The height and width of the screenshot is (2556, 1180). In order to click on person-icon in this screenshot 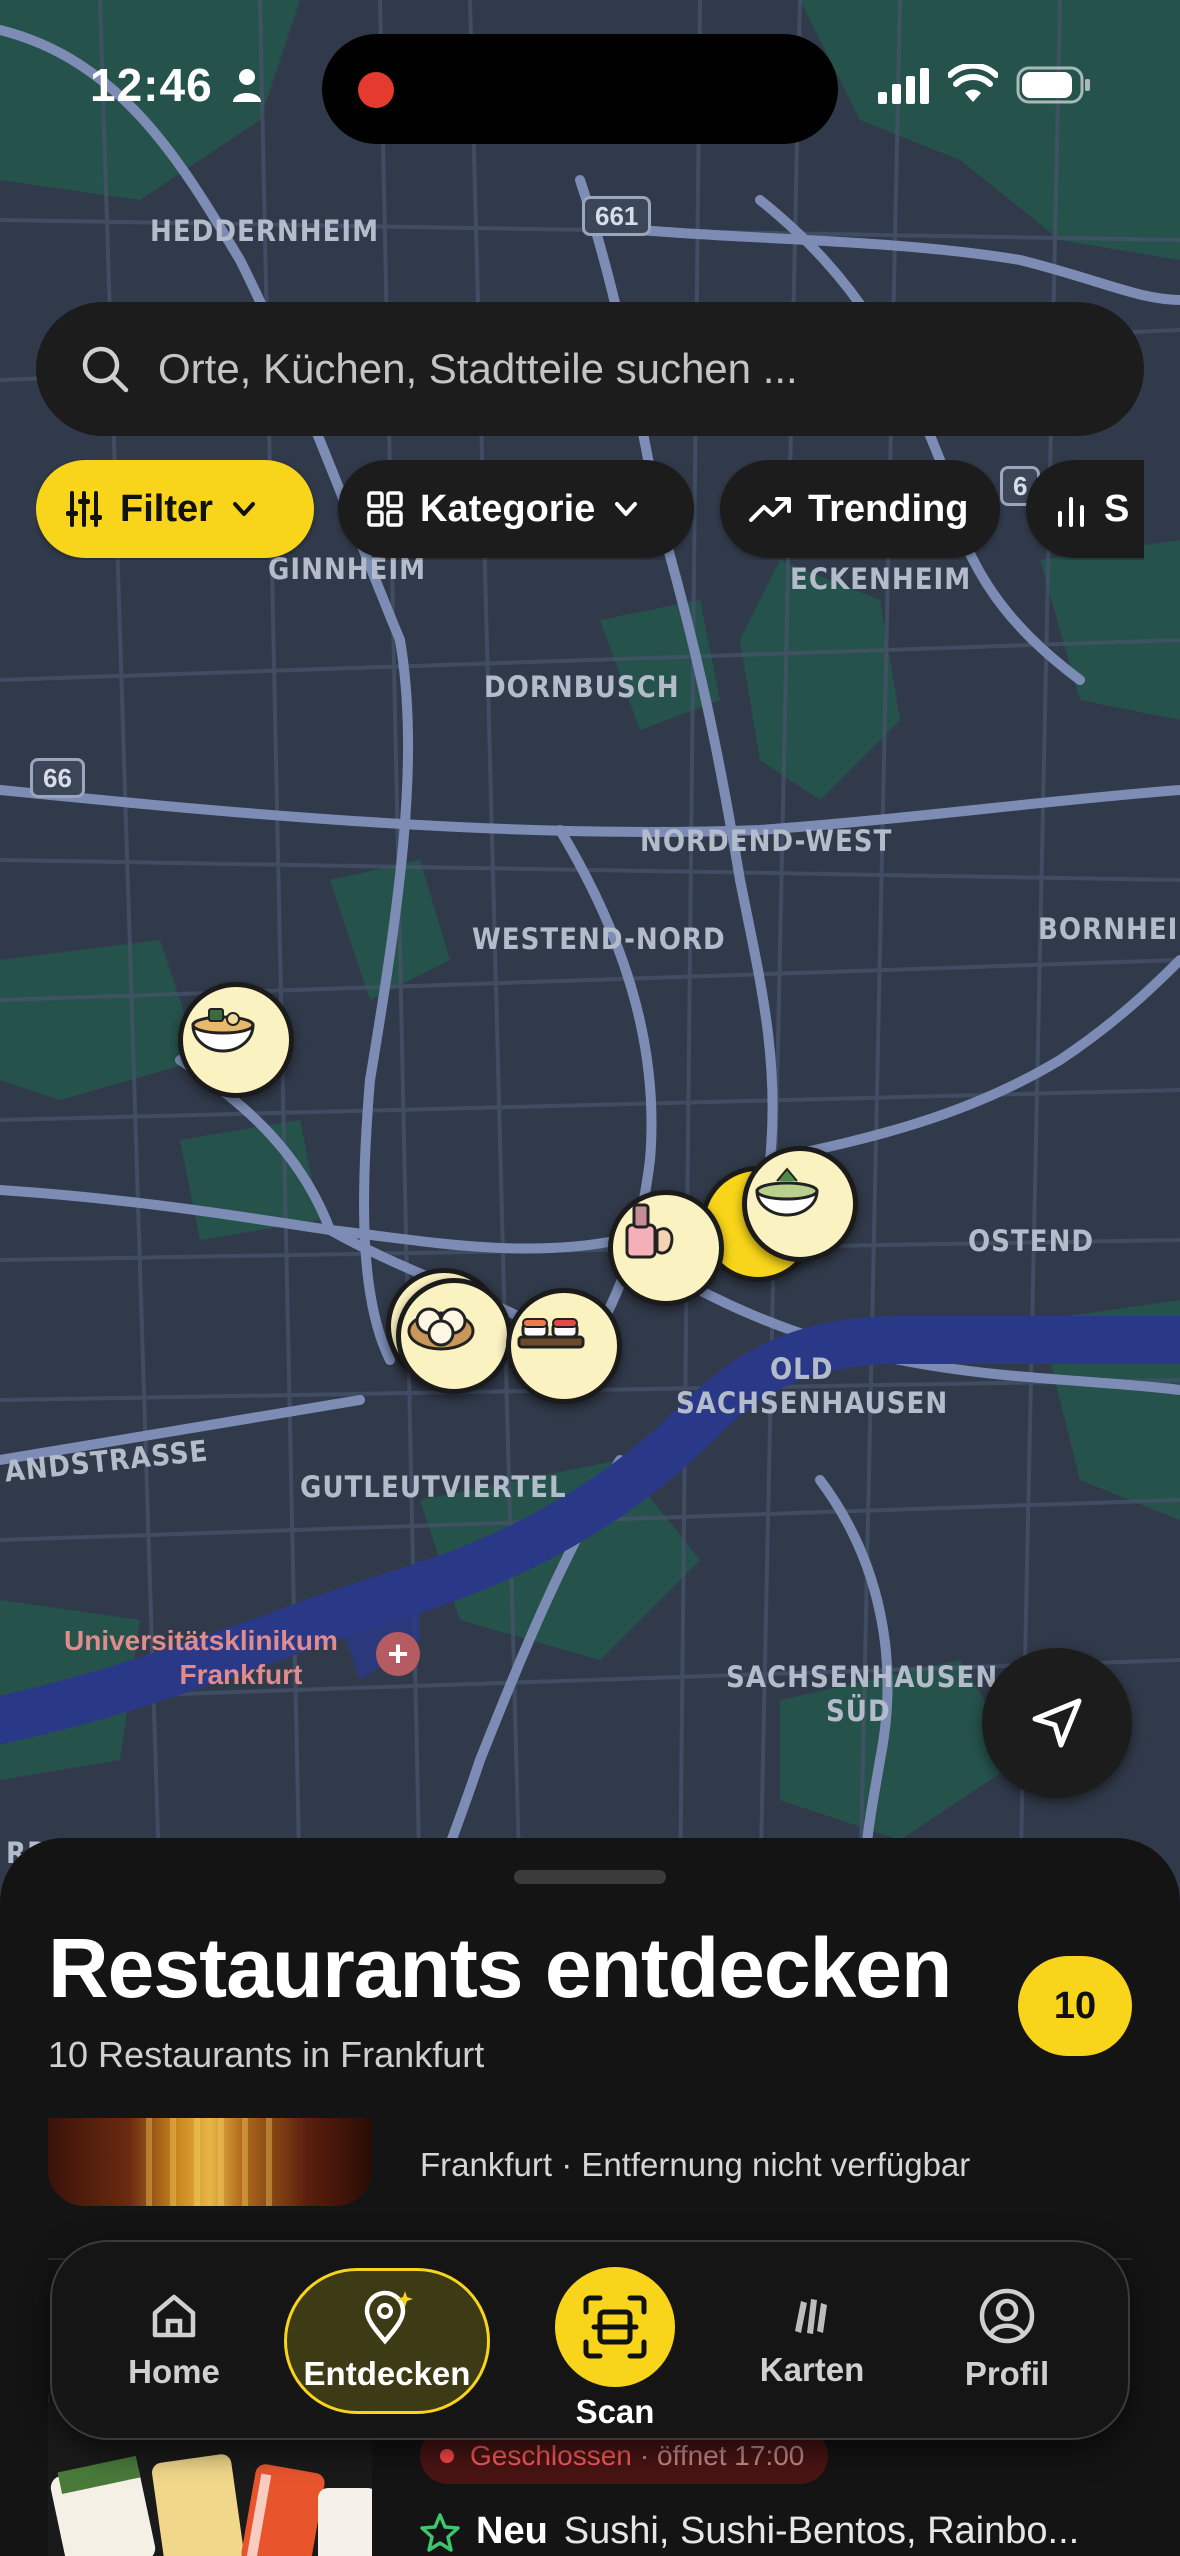, I will do `click(247, 85)`.